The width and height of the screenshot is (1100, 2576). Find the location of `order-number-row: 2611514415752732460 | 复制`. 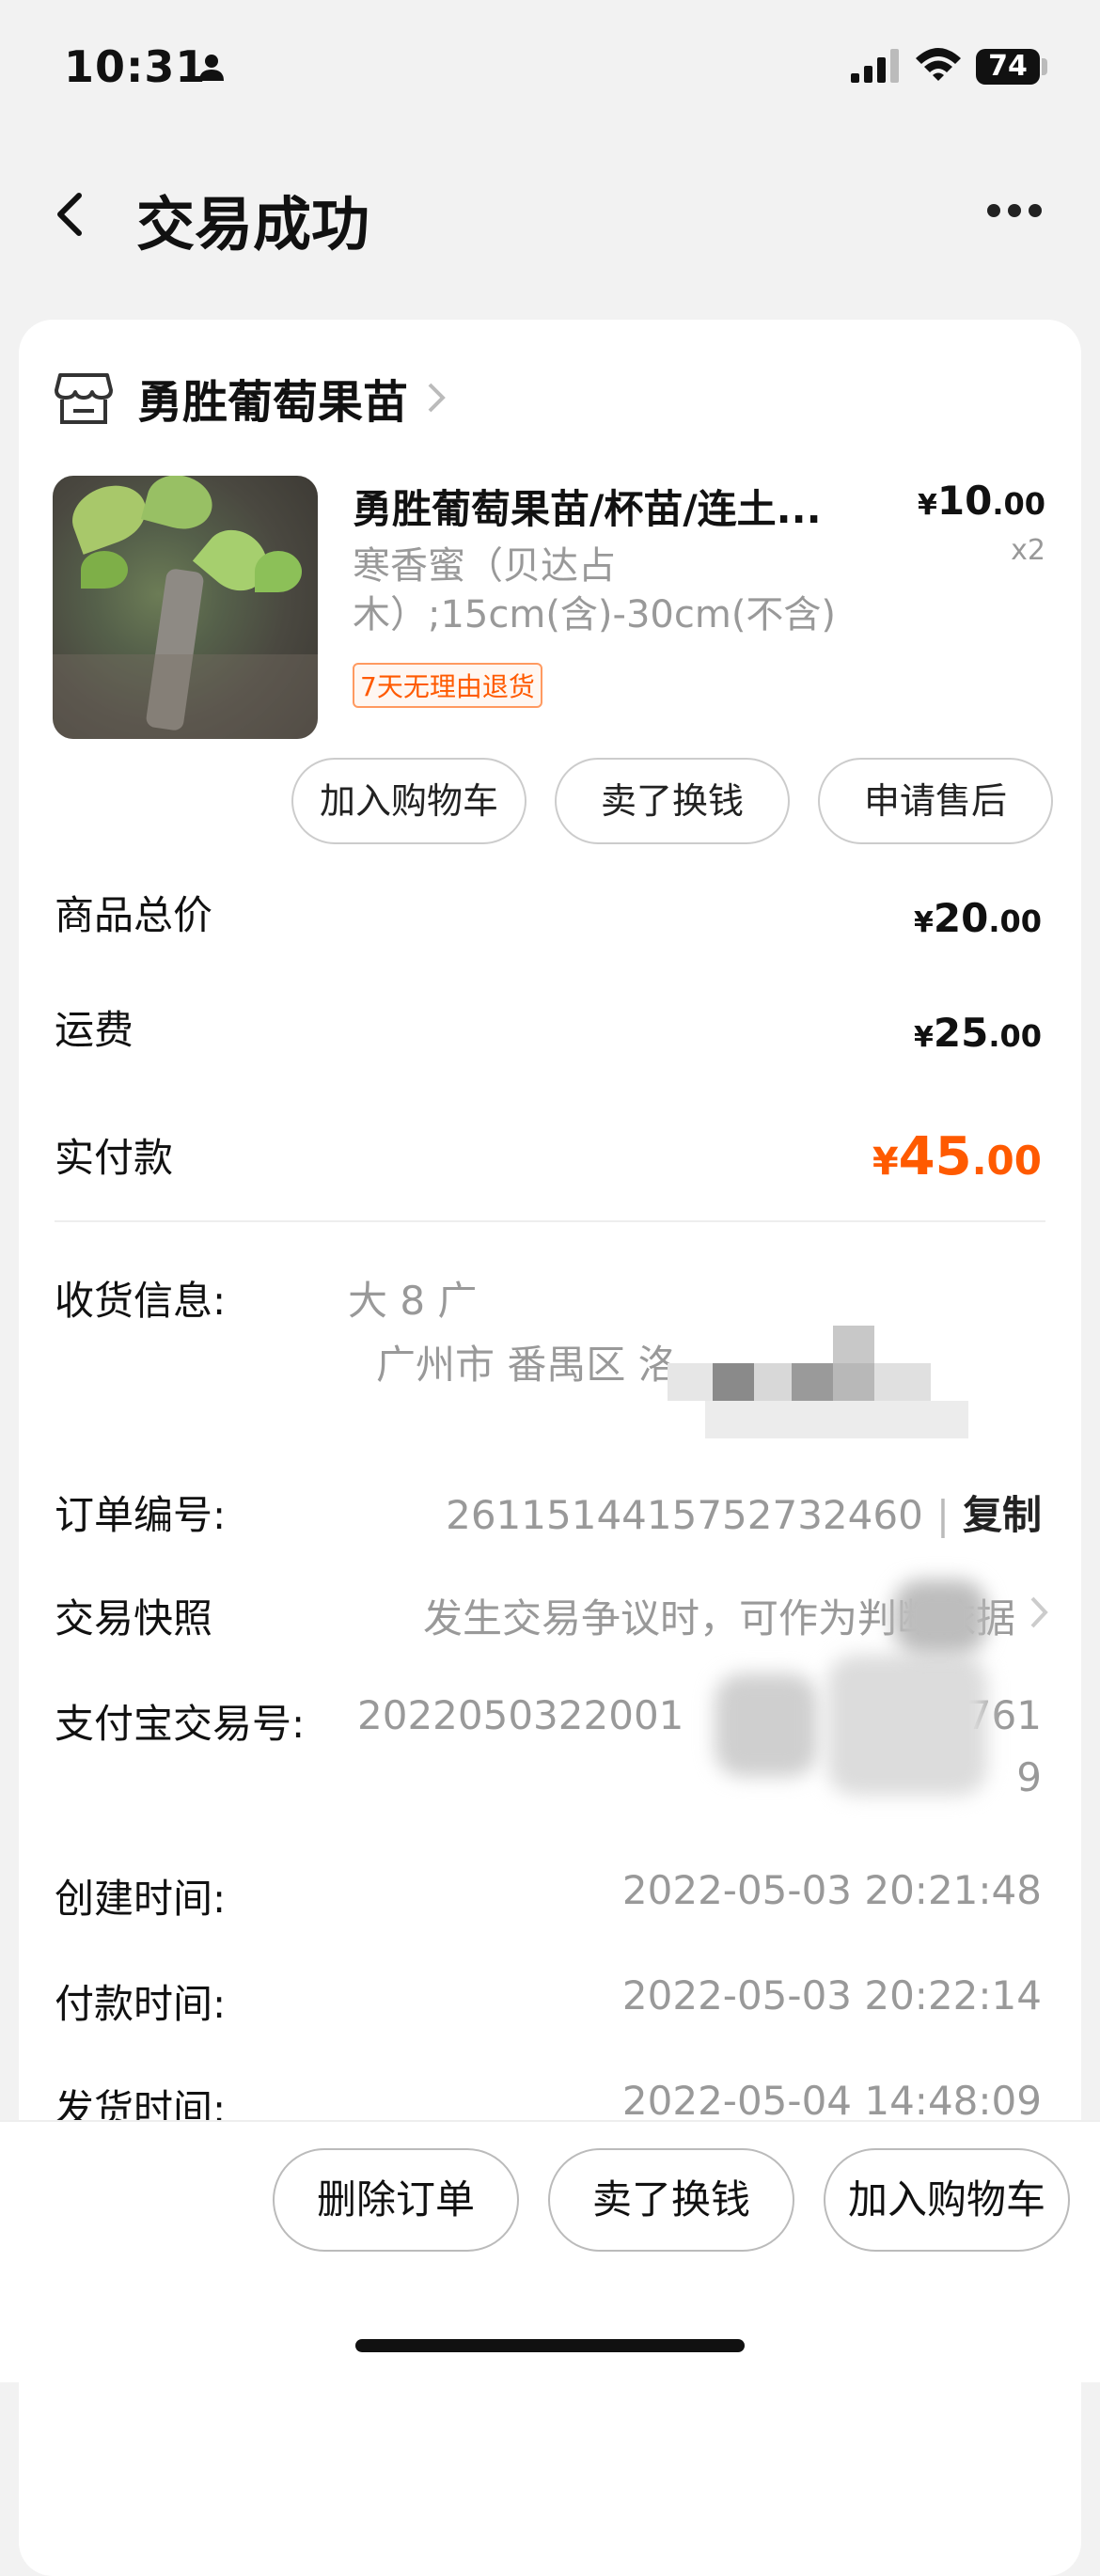

order-number-row: 2611514415752732460 | 复制 is located at coordinates (744, 1515).